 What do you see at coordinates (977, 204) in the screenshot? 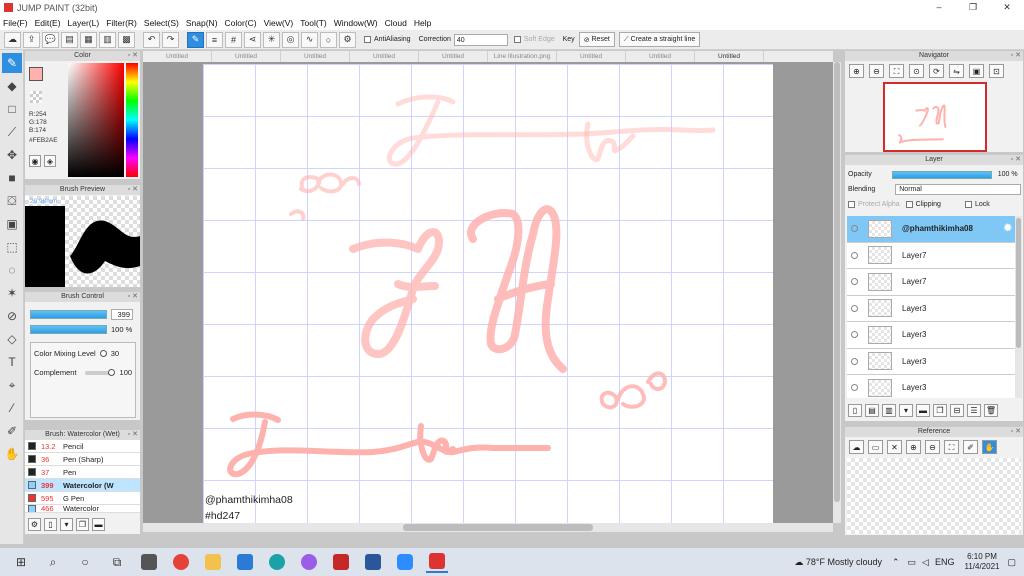
I see `lock-checkbox: Lock` at bounding box center [977, 204].